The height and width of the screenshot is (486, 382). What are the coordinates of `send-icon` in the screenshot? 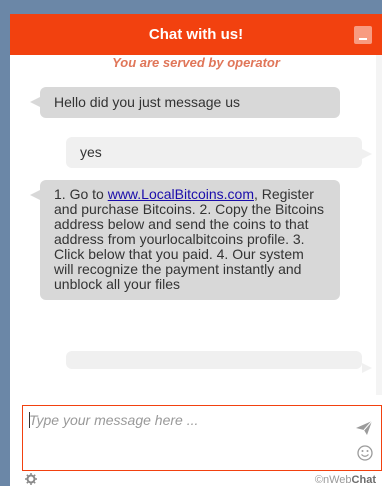 It's located at (364, 428).